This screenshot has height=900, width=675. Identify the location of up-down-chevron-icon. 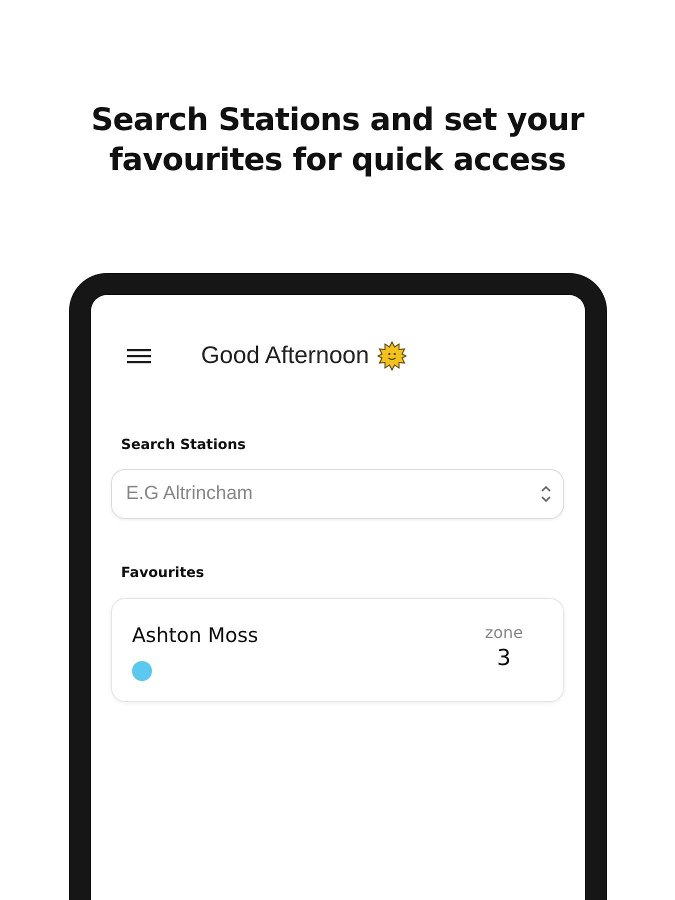
(546, 494).